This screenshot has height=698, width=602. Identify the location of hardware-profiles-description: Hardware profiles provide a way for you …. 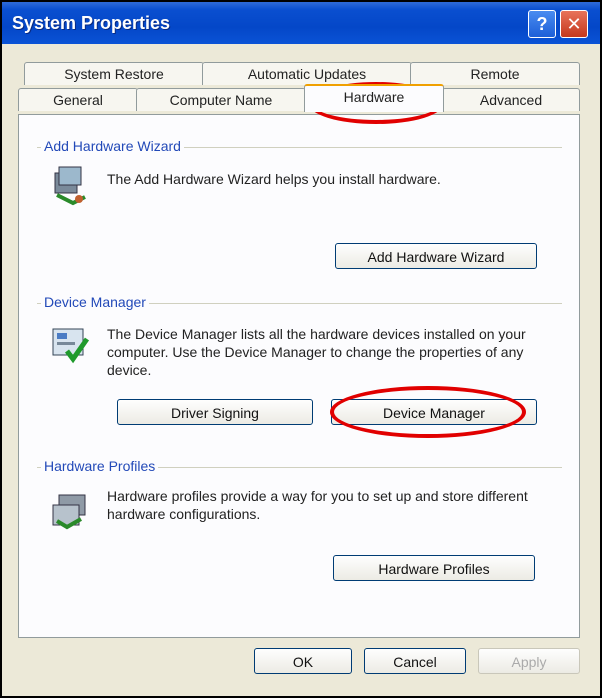
(317, 505).